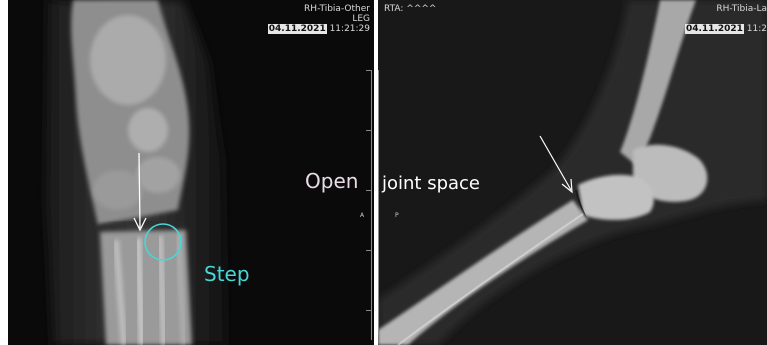 Image resolution: width=767 pixels, height=345 pixels. I want to click on right-datetime: 04.11.2021 11:2, so click(725, 29).